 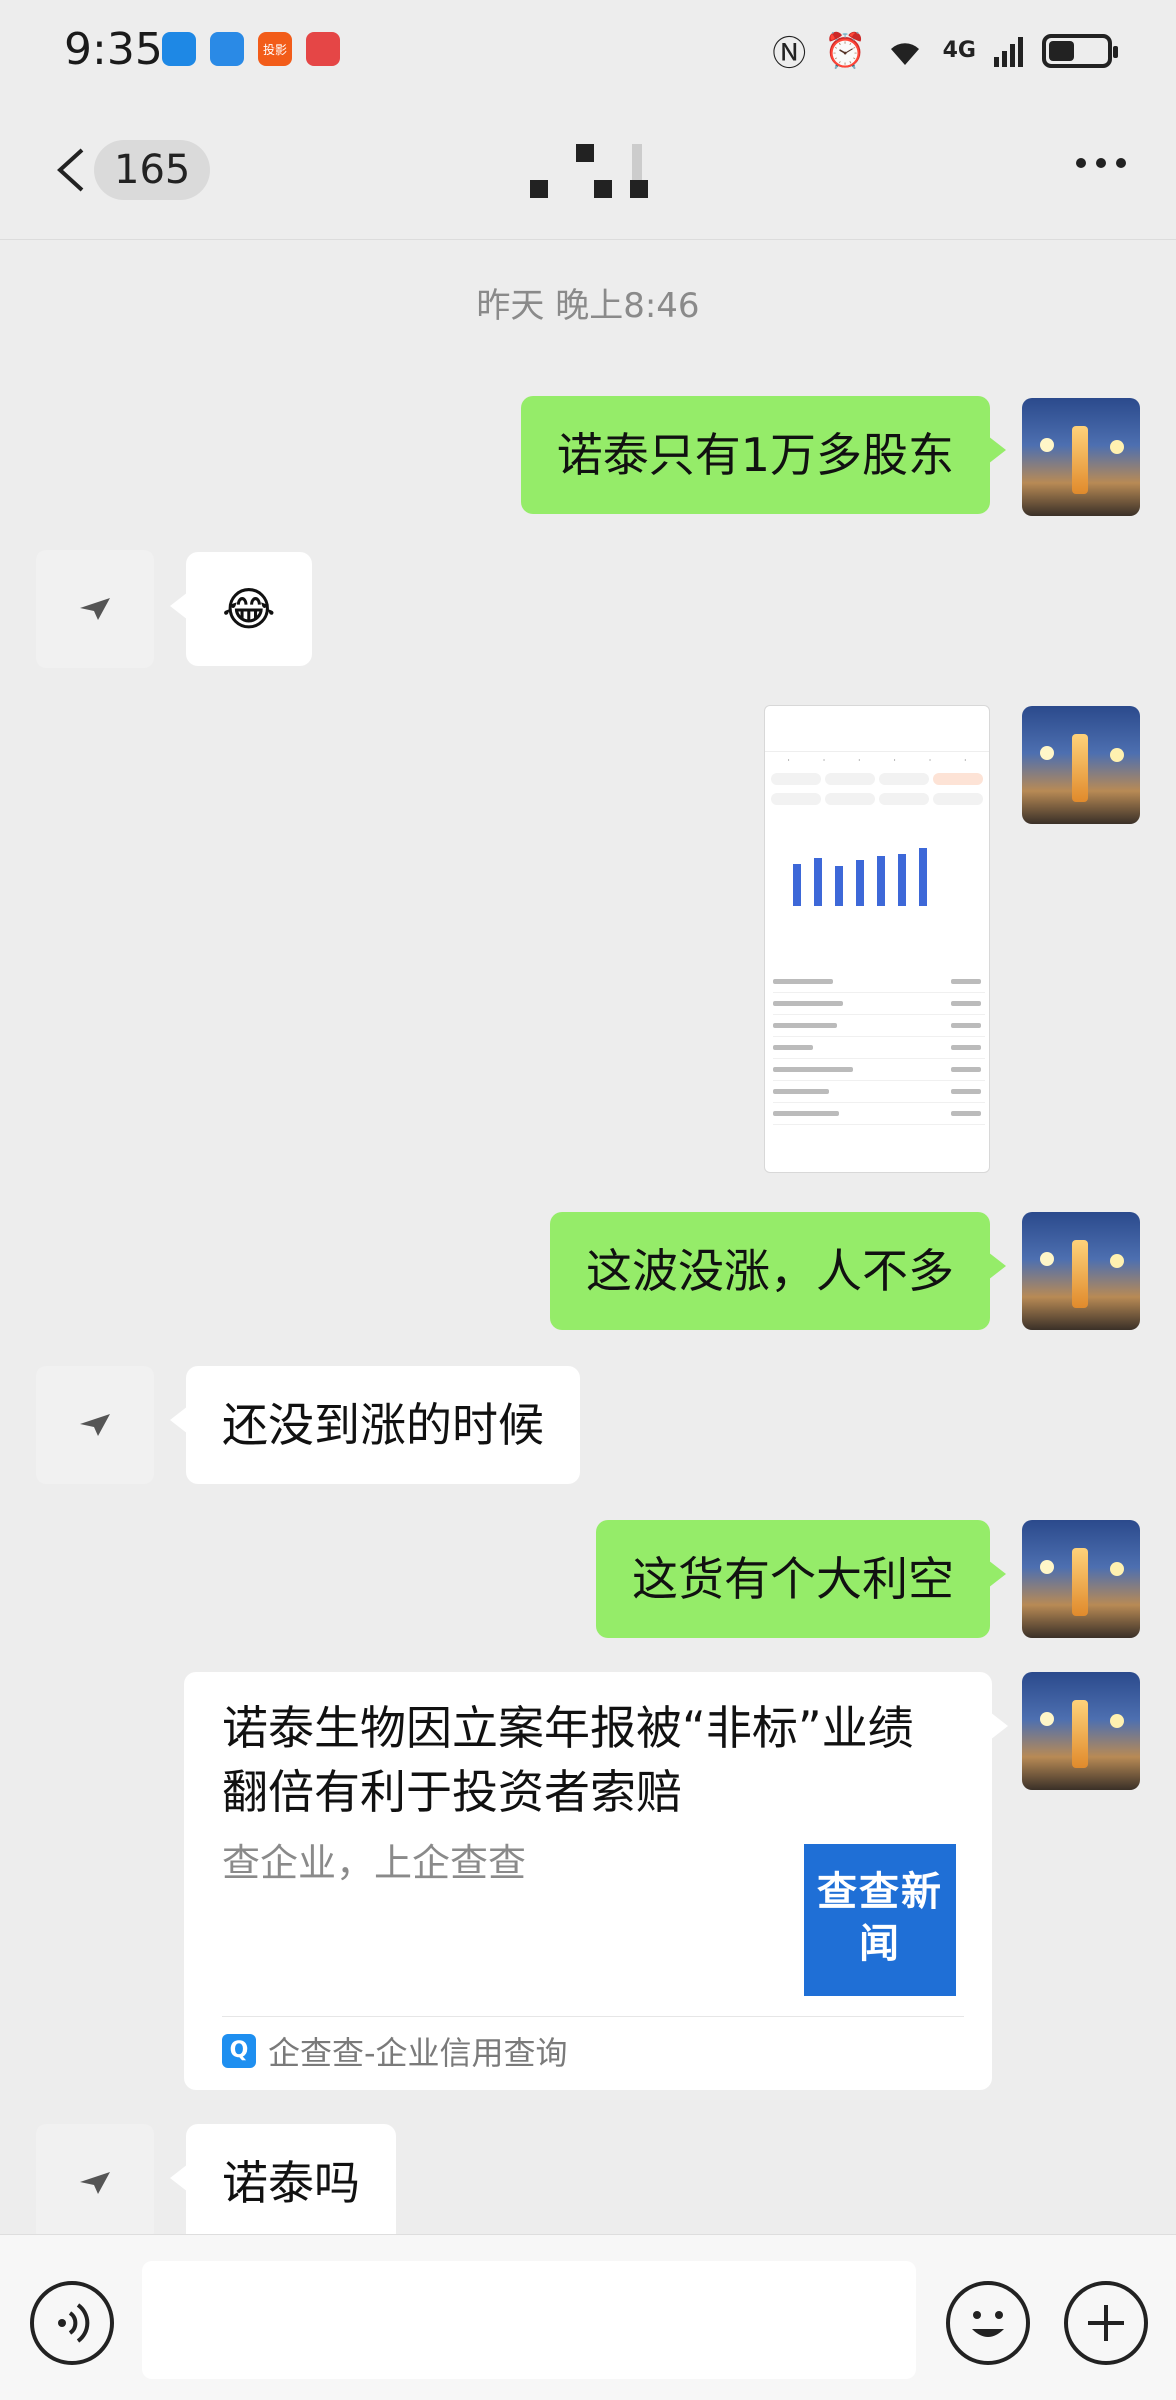 I want to click on message-bubble-me: 这货有个大利空, so click(x=801, y=1579).